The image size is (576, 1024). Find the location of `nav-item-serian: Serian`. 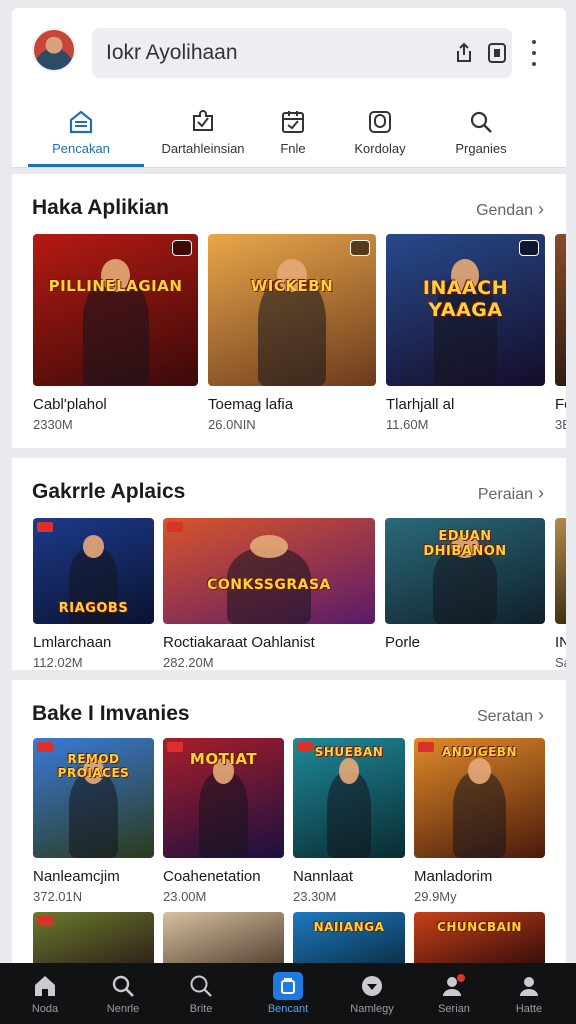

nav-item-serian: Serian is located at coordinates (454, 993).